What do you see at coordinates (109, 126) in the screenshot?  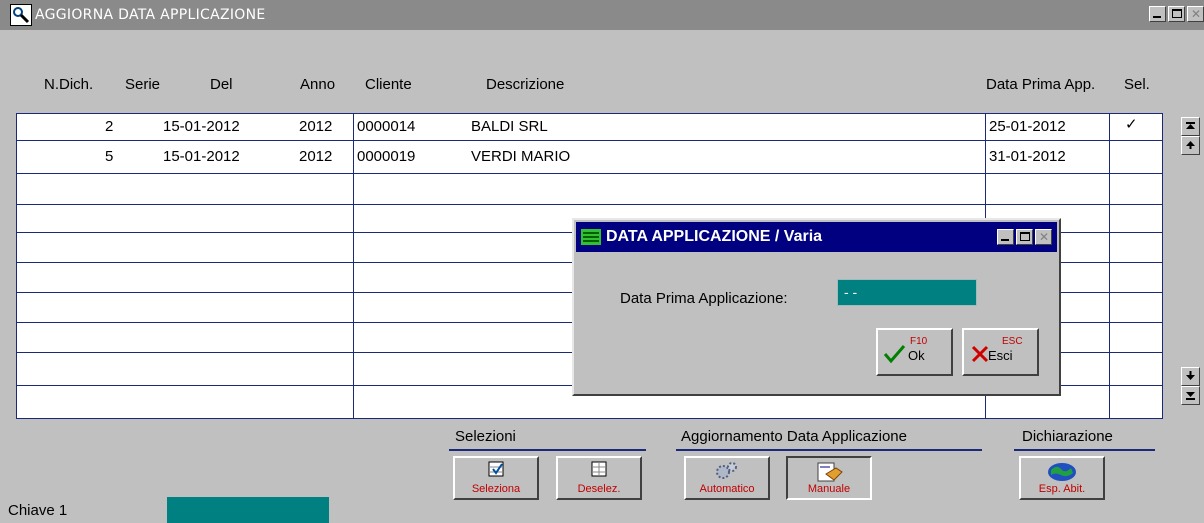 I see `cell-ndich: 2` at bounding box center [109, 126].